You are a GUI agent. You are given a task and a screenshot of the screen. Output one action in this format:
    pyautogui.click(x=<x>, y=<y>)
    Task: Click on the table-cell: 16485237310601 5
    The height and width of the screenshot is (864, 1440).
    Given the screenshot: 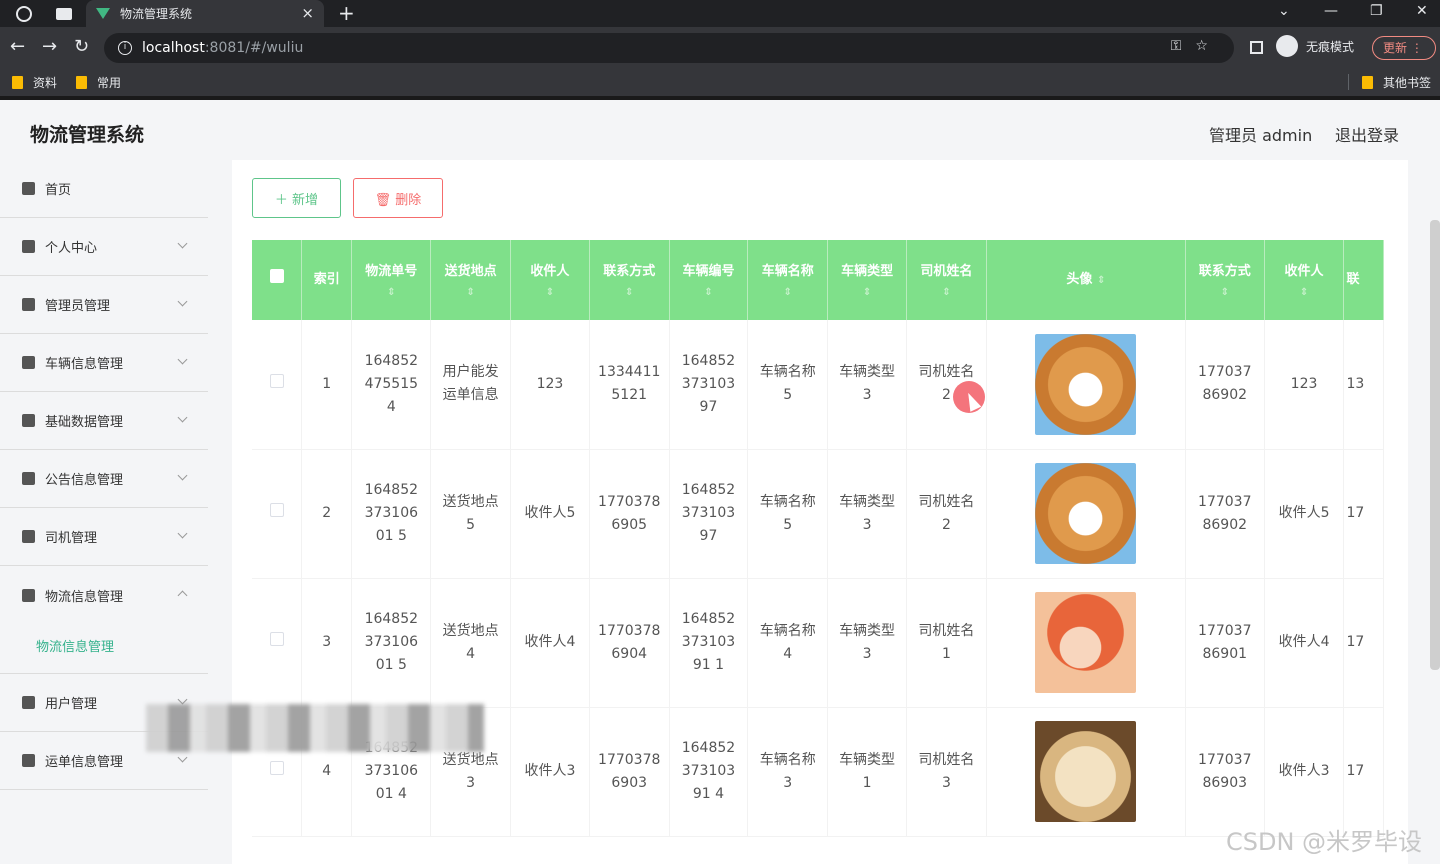 What is the action you would take?
    pyautogui.click(x=391, y=643)
    